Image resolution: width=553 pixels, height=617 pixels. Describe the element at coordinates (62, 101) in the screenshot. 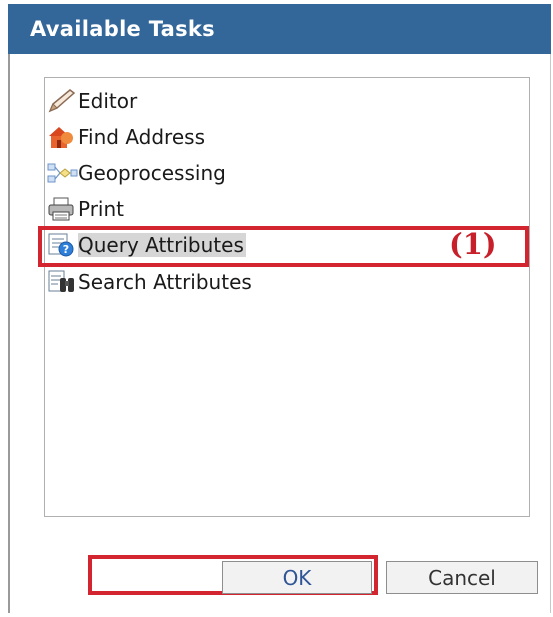

I see `pencil-icon` at that location.